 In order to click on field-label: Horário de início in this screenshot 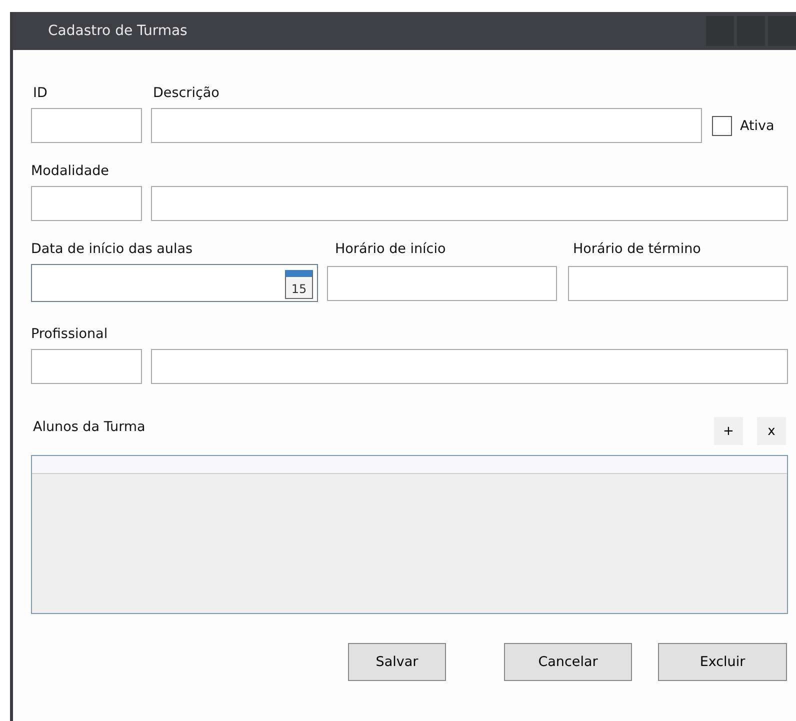, I will do `click(391, 248)`.